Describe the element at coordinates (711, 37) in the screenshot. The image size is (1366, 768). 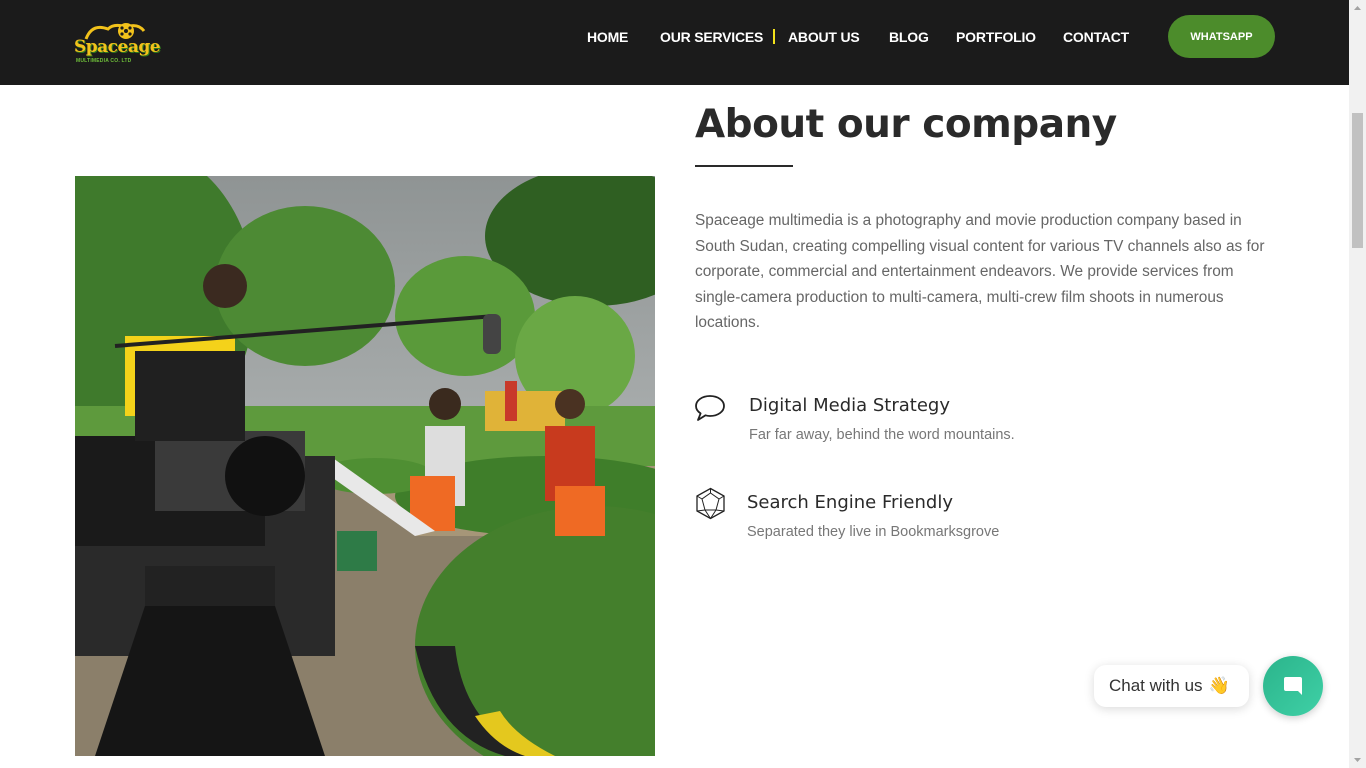
I see `nav-our-services: OUR SERVICES` at that location.